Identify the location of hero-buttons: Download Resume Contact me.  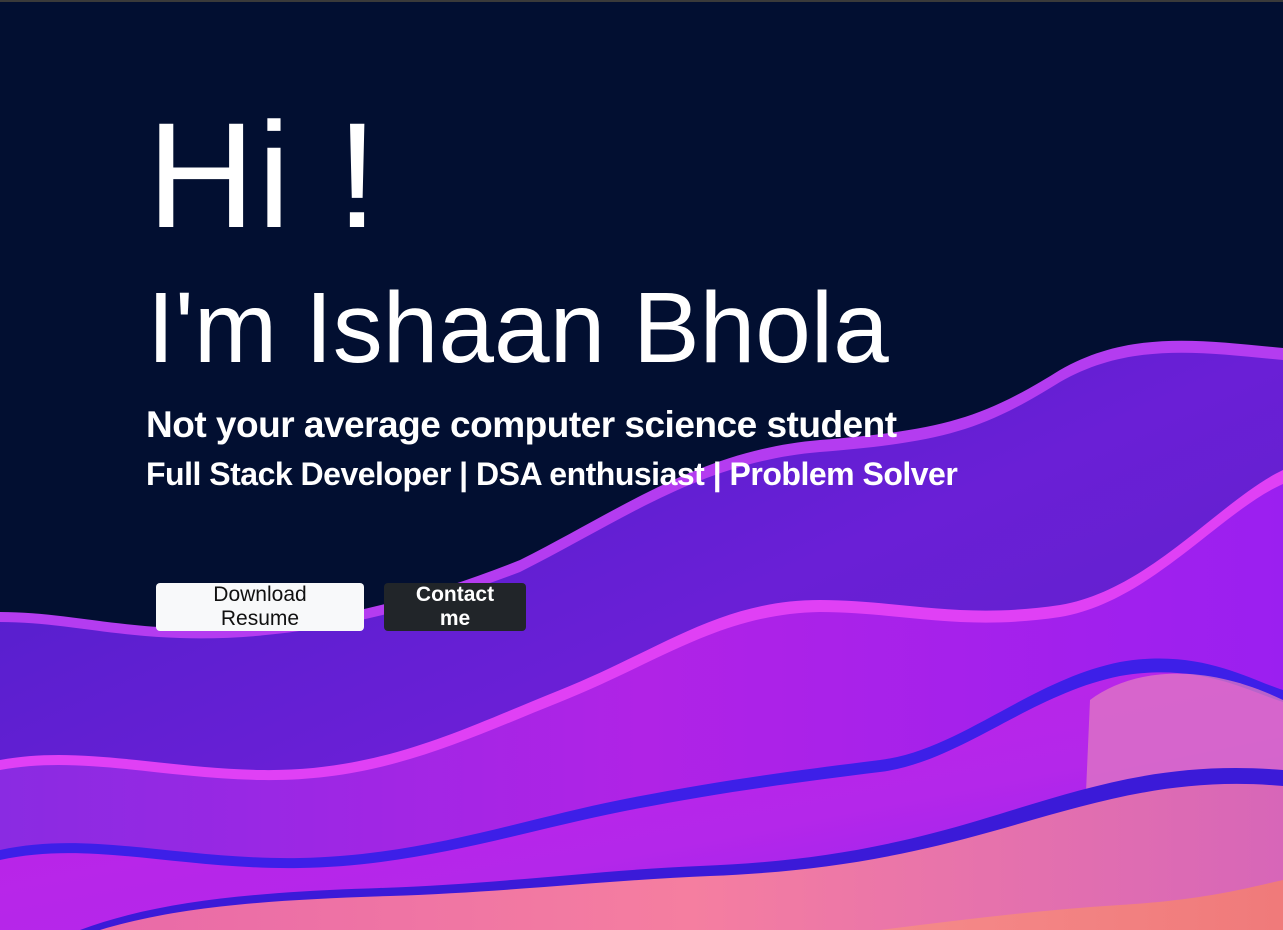
(341, 607).